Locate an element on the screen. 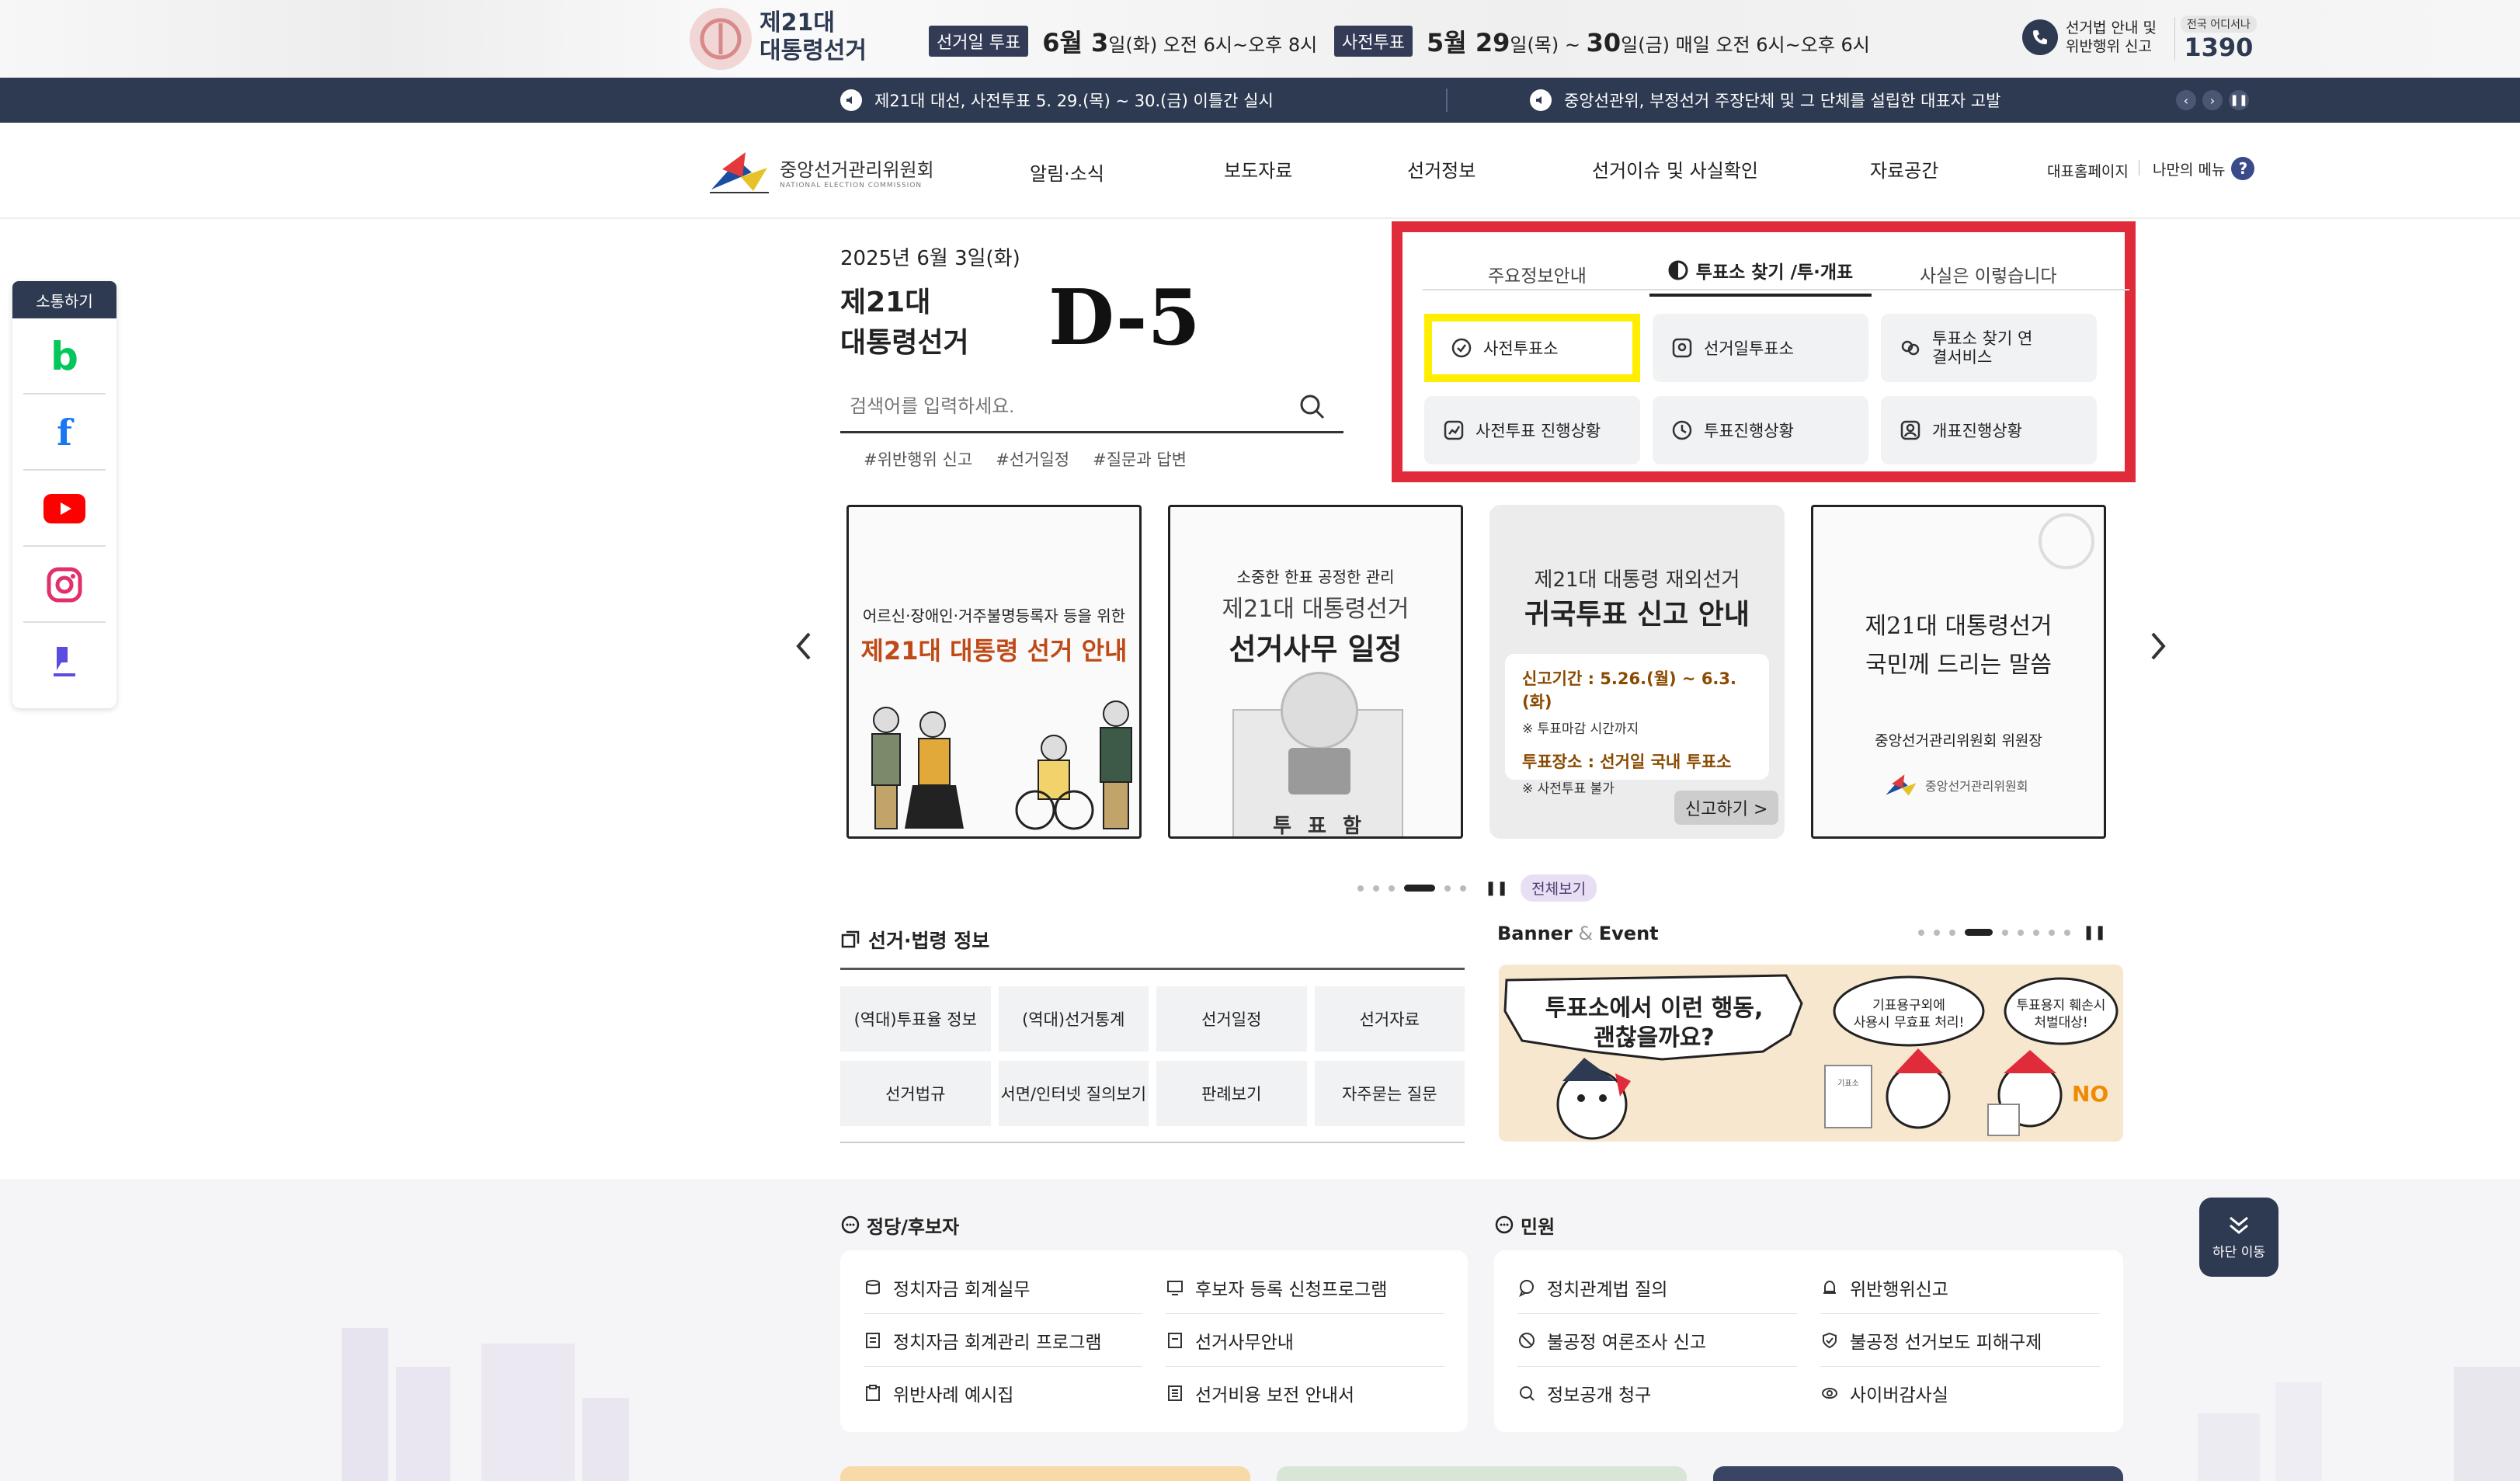 The image size is (2520, 1481). pager-dot-active is located at coordinates (1419, 888).